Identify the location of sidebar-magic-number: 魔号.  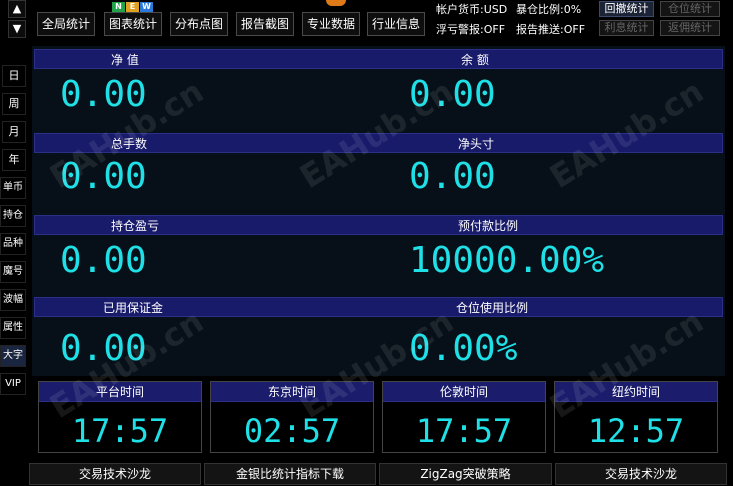
(13, 272).